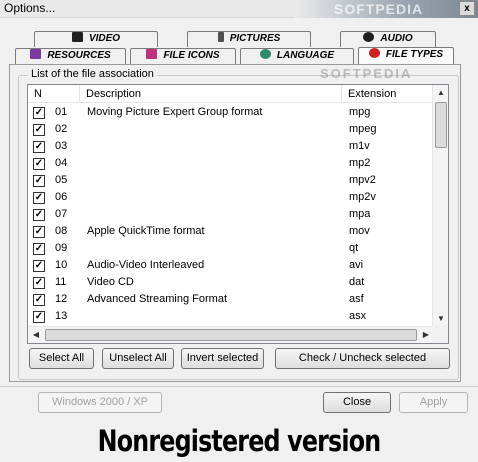 This screenshot has width=478, height=462. I want to click on vertical-scroll-thumb, so click(441, 125).